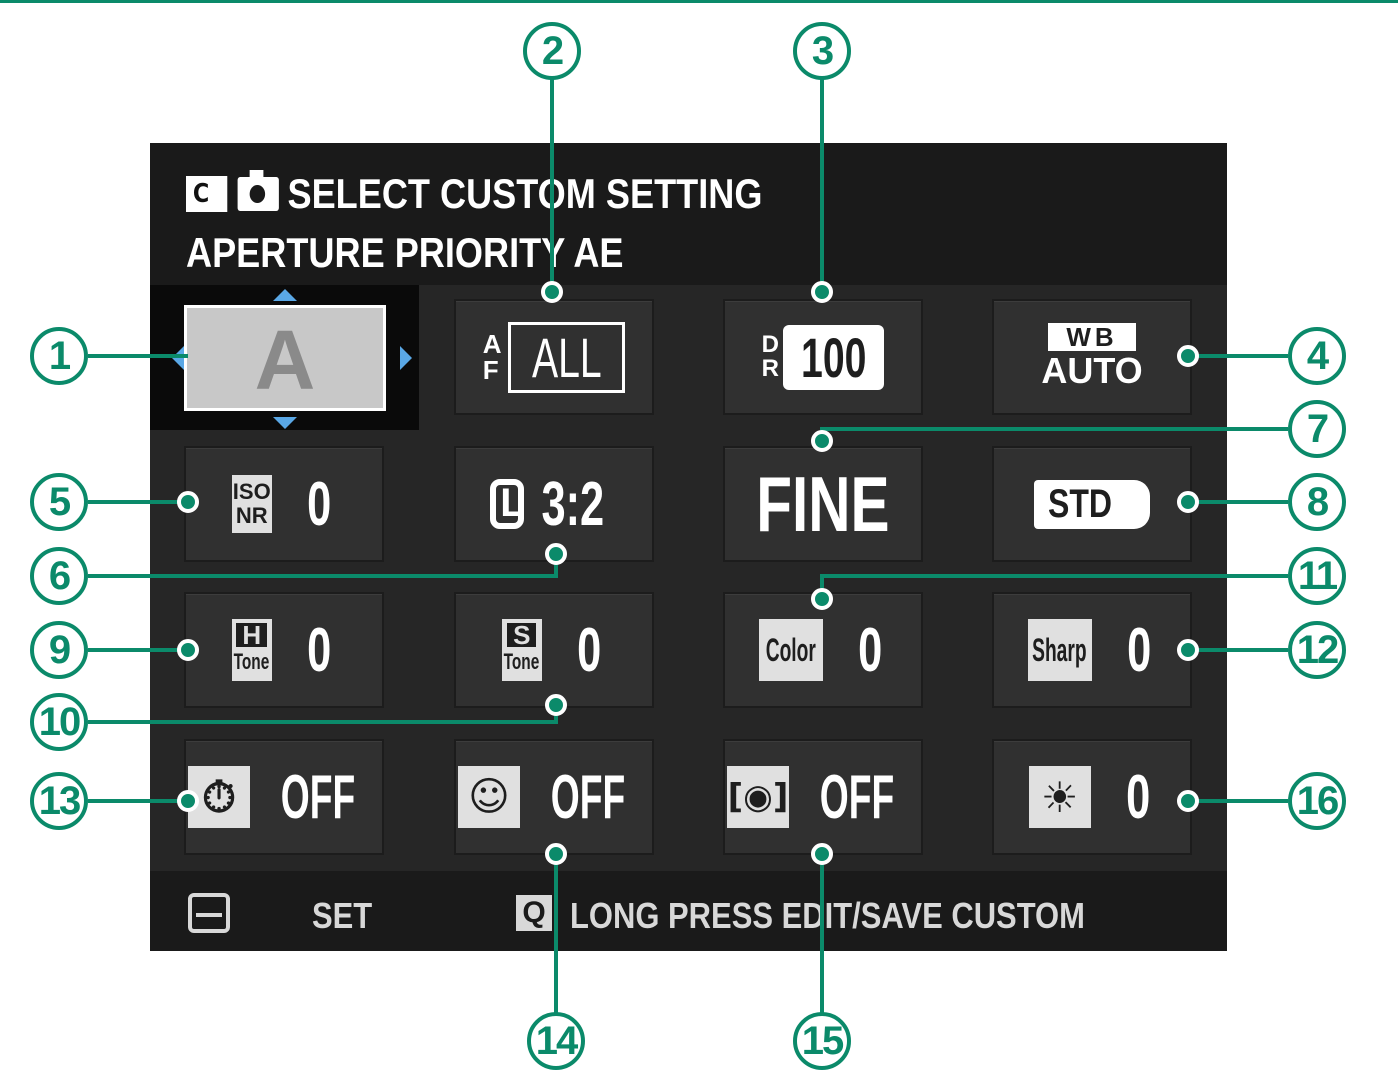  I want to click on color-icon: Color, so click(790, 650).